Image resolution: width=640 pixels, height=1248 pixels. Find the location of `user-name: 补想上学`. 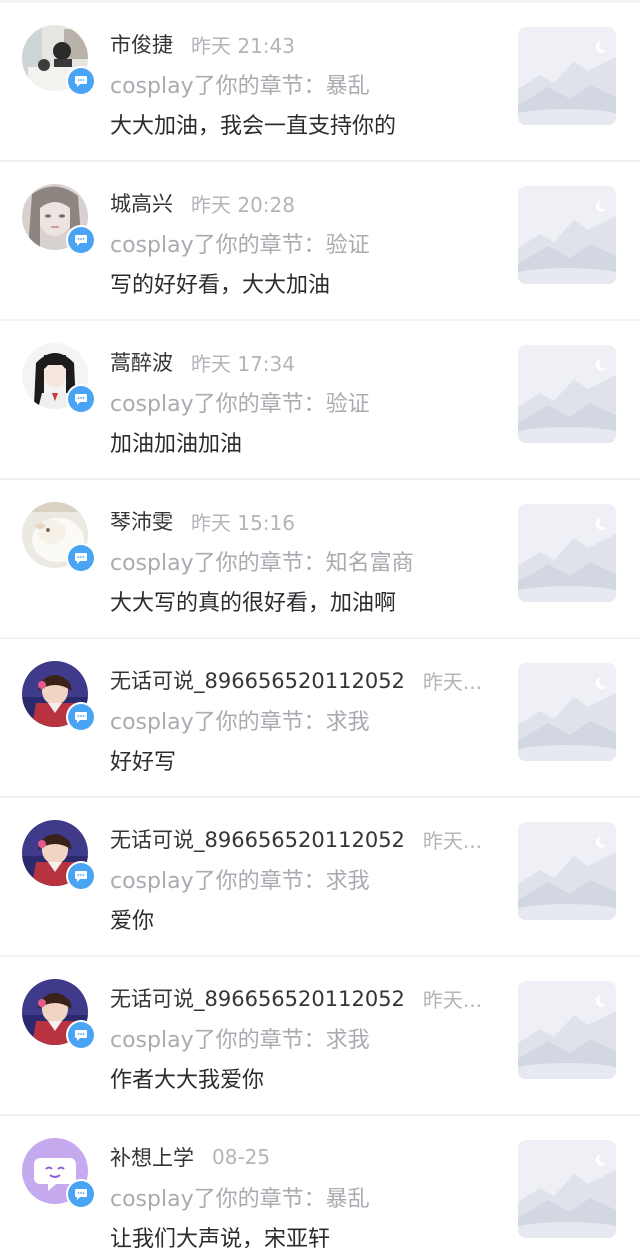

user-name: 补想上学 is located at coordinates (152, 1157).